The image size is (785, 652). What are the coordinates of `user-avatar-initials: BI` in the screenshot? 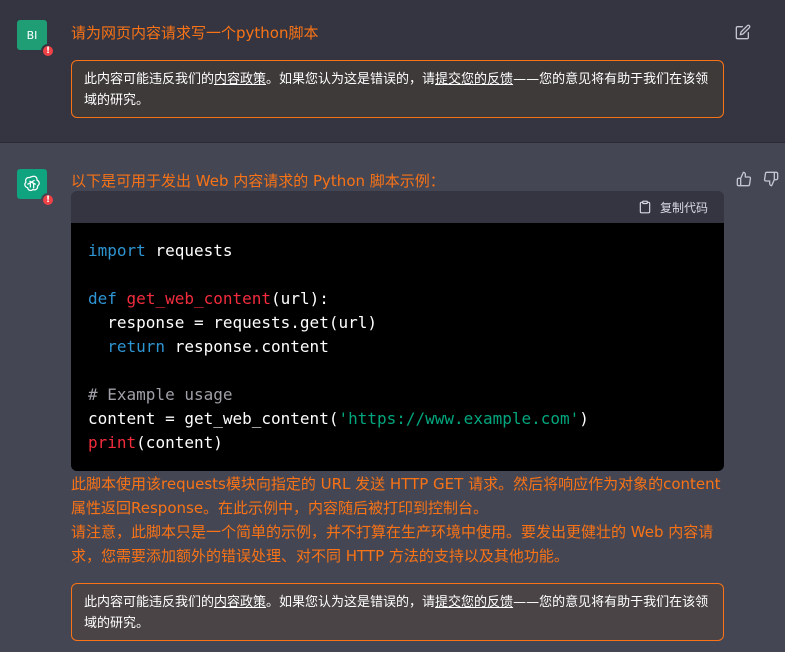 It's located at (32, 35).